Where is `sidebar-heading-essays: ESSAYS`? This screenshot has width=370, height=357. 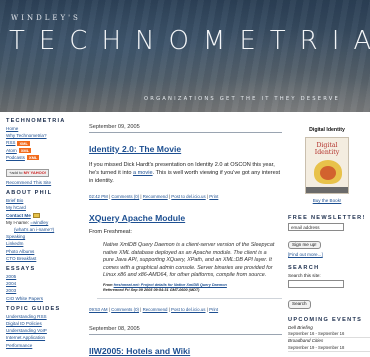 sidebar-heading-essays: ESSAYS is located at coordinates (21, 269).